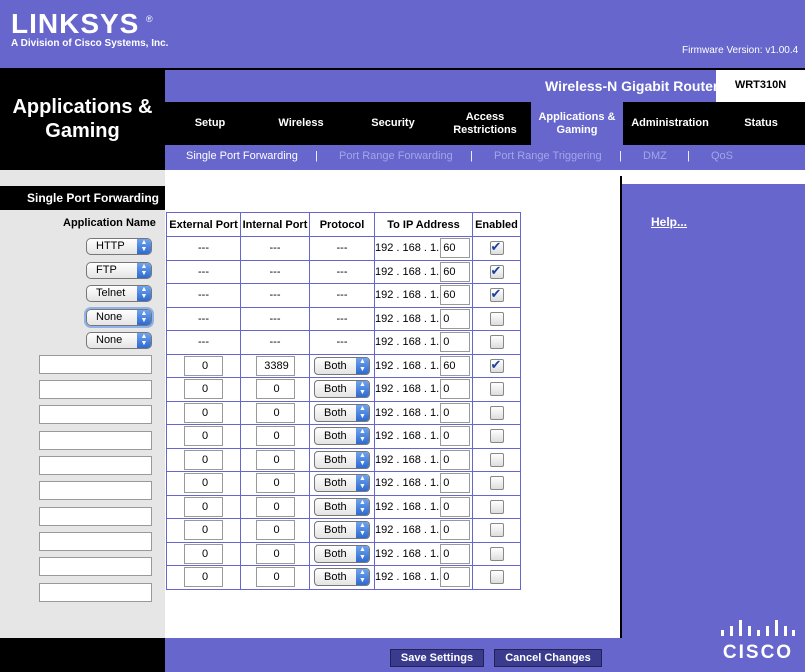 The width and height of the screenshot is (805, 672). What do you see at coordinates (655, 156) in the screenshot?
I see `subtab-dmz: DMZ` at bounding box center [655, 156].